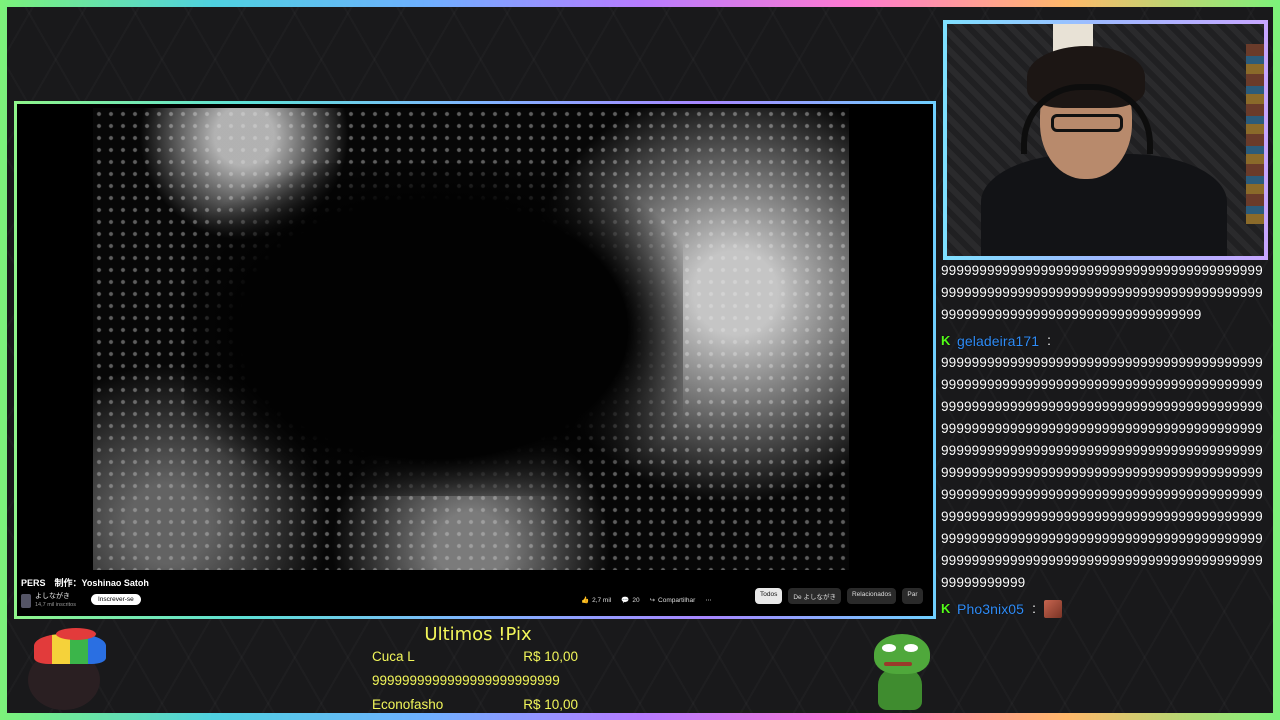 Image resolution: width=1280 pixels, height=720 pixels. Describe the element at coordinates (625, 600) in the screenshot. I see `comment-icon: 💬` at that location.